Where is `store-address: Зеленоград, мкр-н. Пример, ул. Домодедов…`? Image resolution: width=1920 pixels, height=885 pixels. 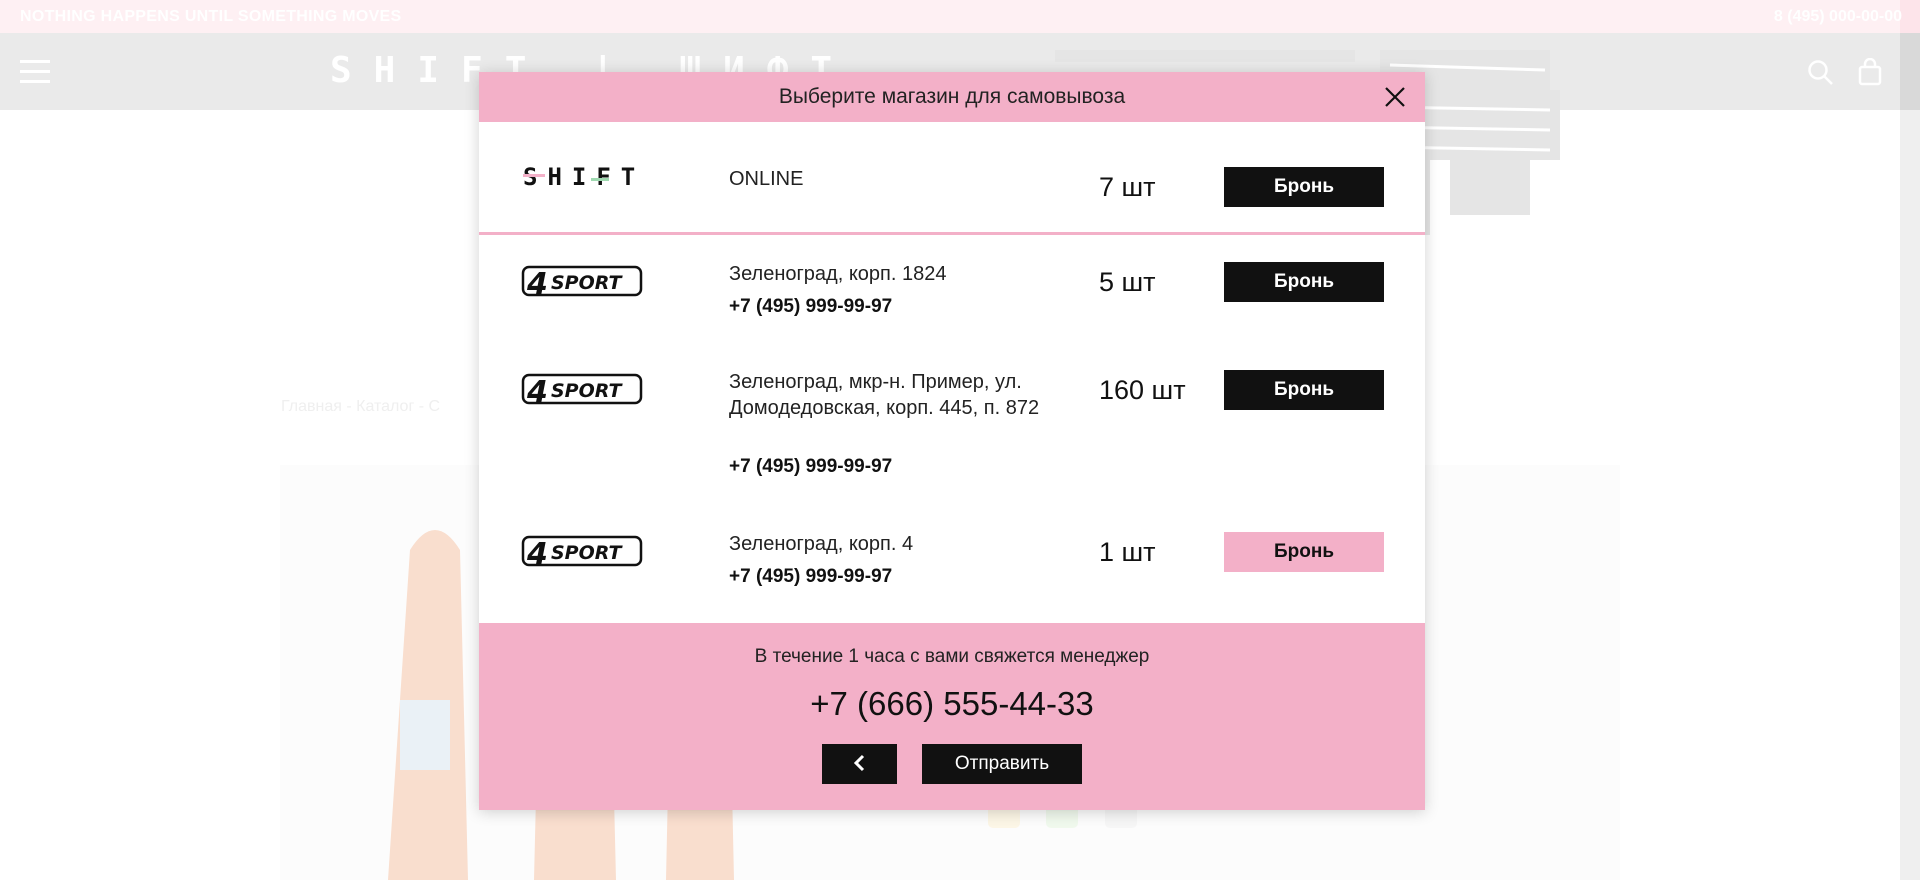 store-address: Зеленоград, мкр-н. Пример, ул. Домодедов… is located at coordinates (884, 395).